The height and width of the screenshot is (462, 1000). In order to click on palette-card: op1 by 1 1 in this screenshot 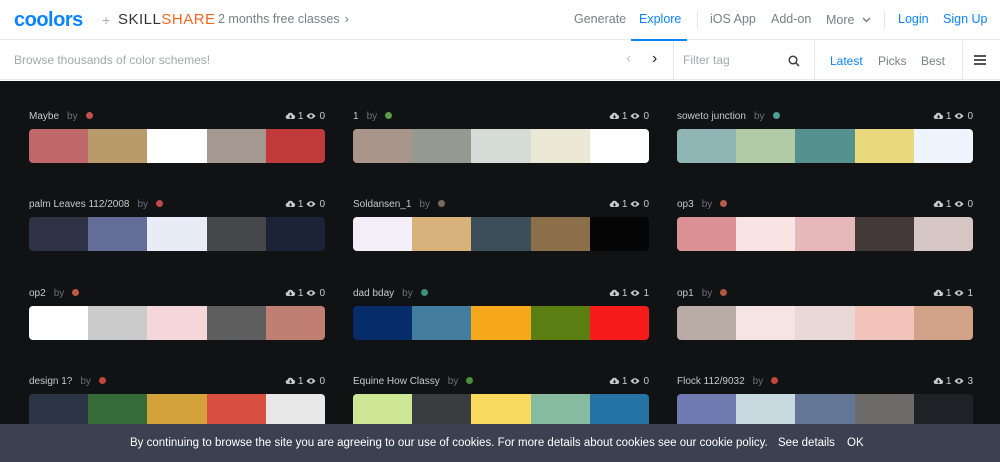, I will do `click(825, 322)`.